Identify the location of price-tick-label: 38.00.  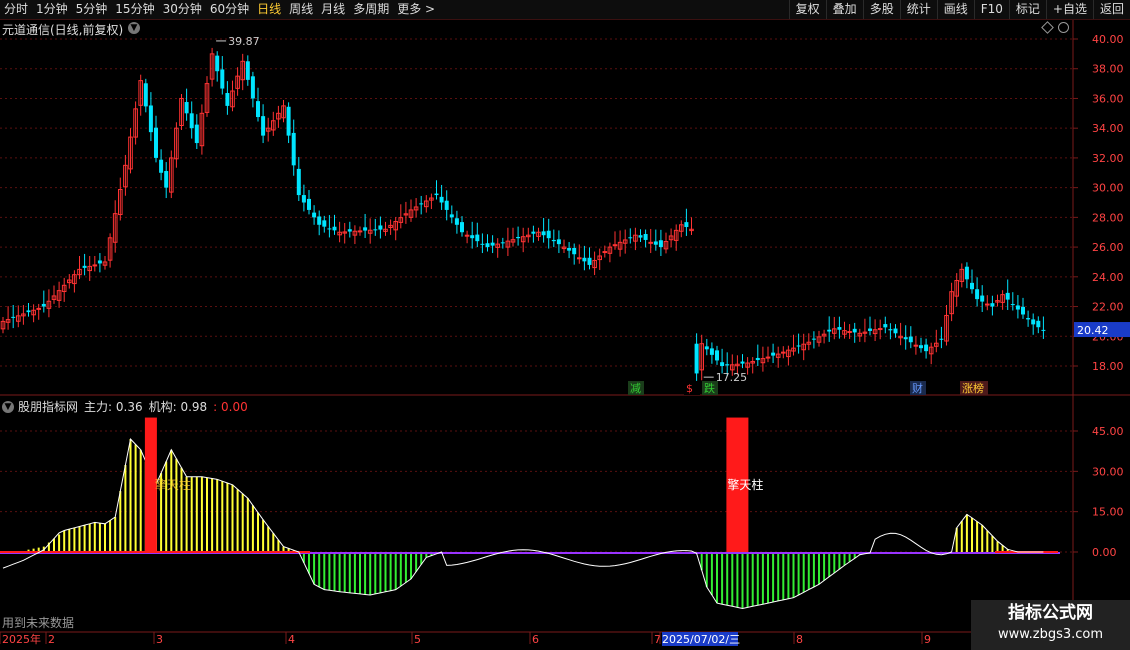
(1108, 69).